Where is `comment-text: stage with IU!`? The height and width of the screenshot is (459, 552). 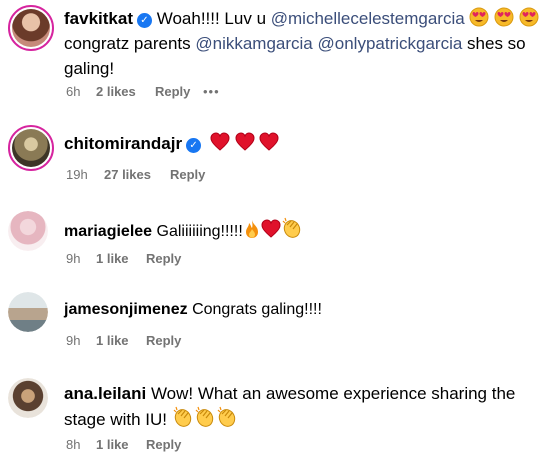
comment-text: stage with IU! is located at coordinates (118, 419).